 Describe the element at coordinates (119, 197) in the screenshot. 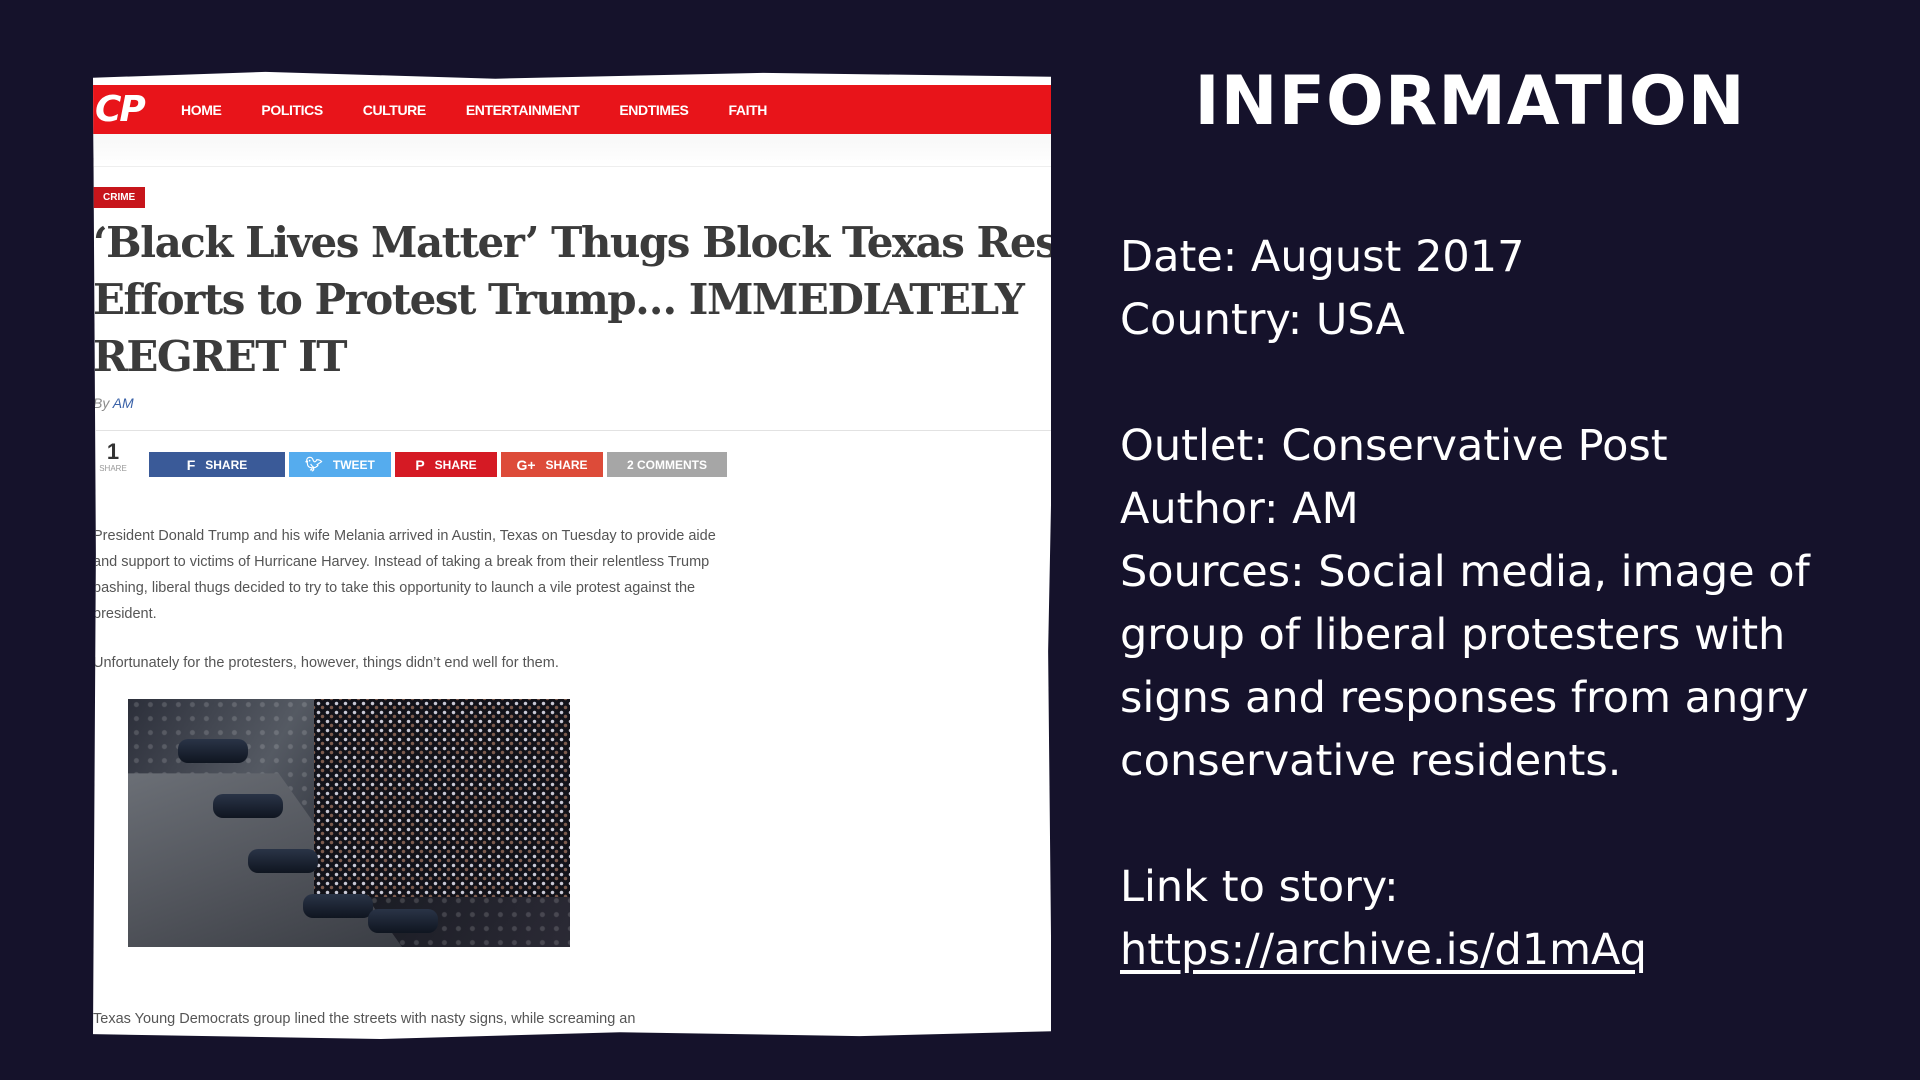

I see `category-badge: CRIME` at that location.